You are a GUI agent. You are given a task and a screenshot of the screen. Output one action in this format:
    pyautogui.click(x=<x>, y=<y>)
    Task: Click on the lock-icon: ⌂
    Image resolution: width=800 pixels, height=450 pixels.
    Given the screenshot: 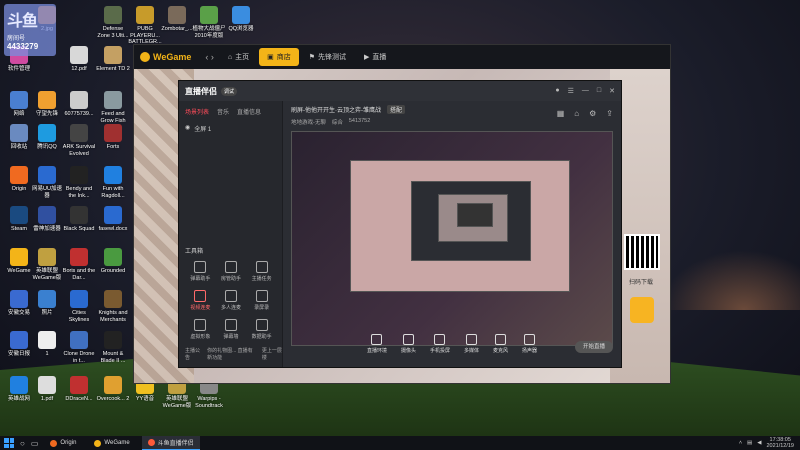 What is the action you would take?
    pyautogui.click(x=576, y=113)
    